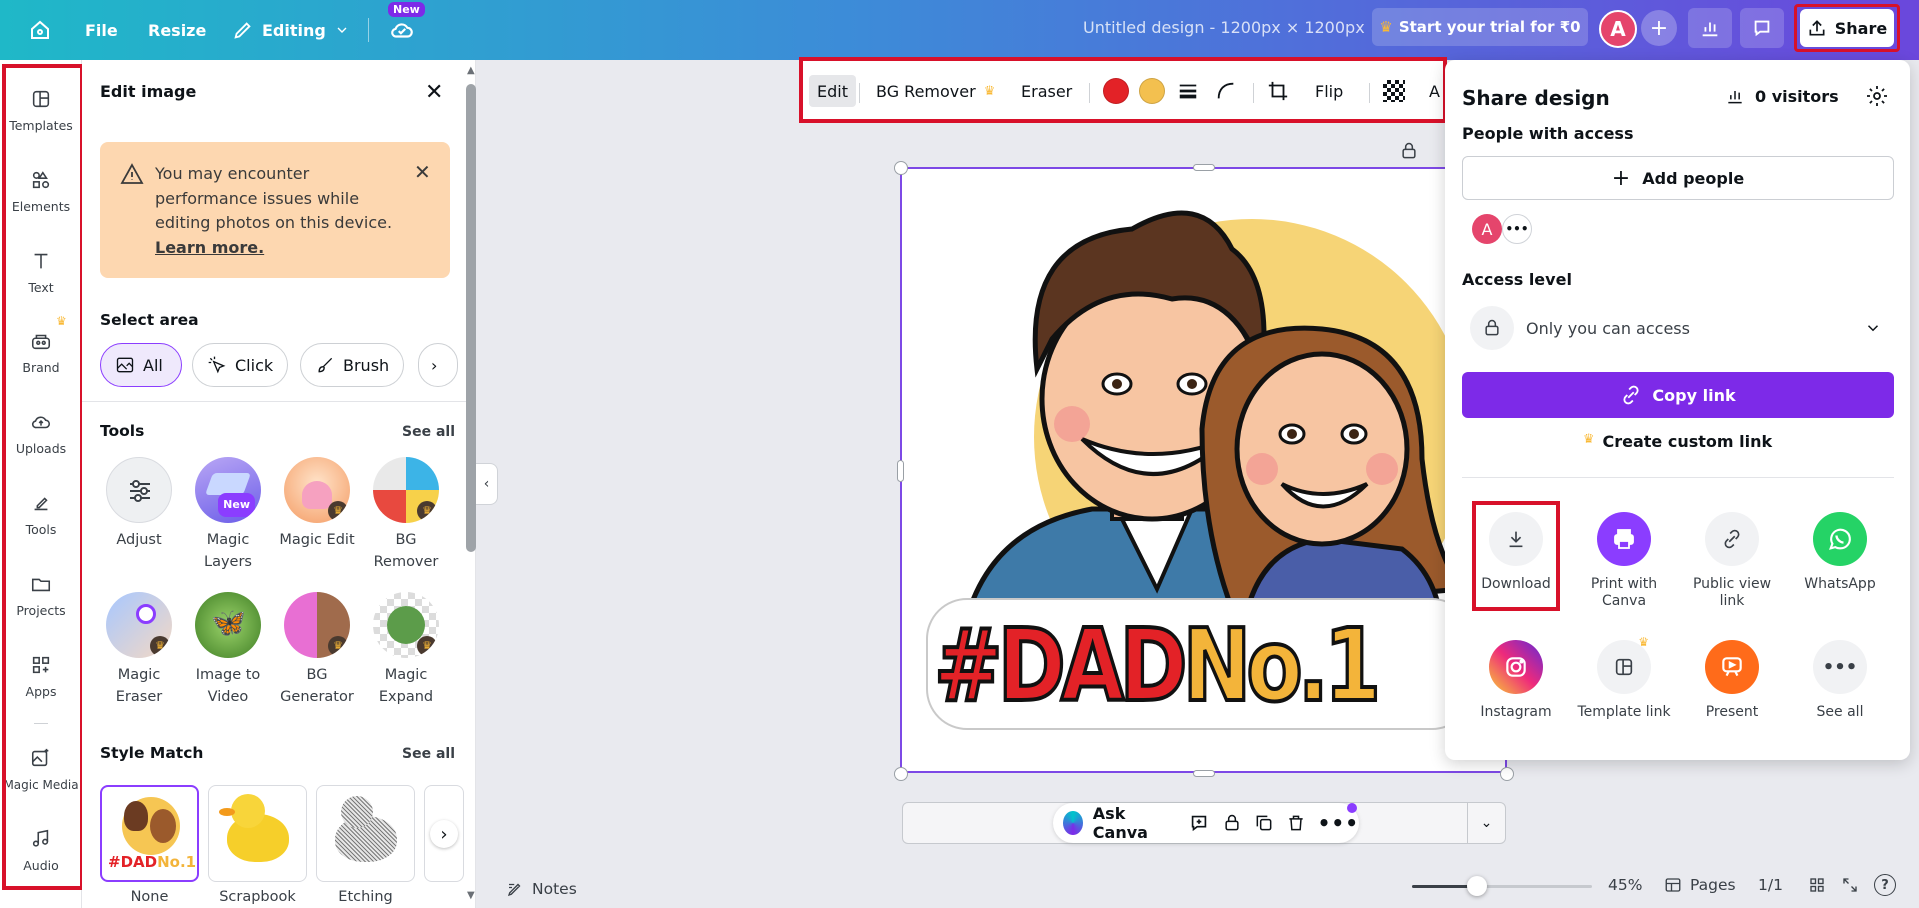  What do you see at coordinates (1850, 887) in the screenshot?
I see `fullscreen-button` at bounding box center [1850, 887].